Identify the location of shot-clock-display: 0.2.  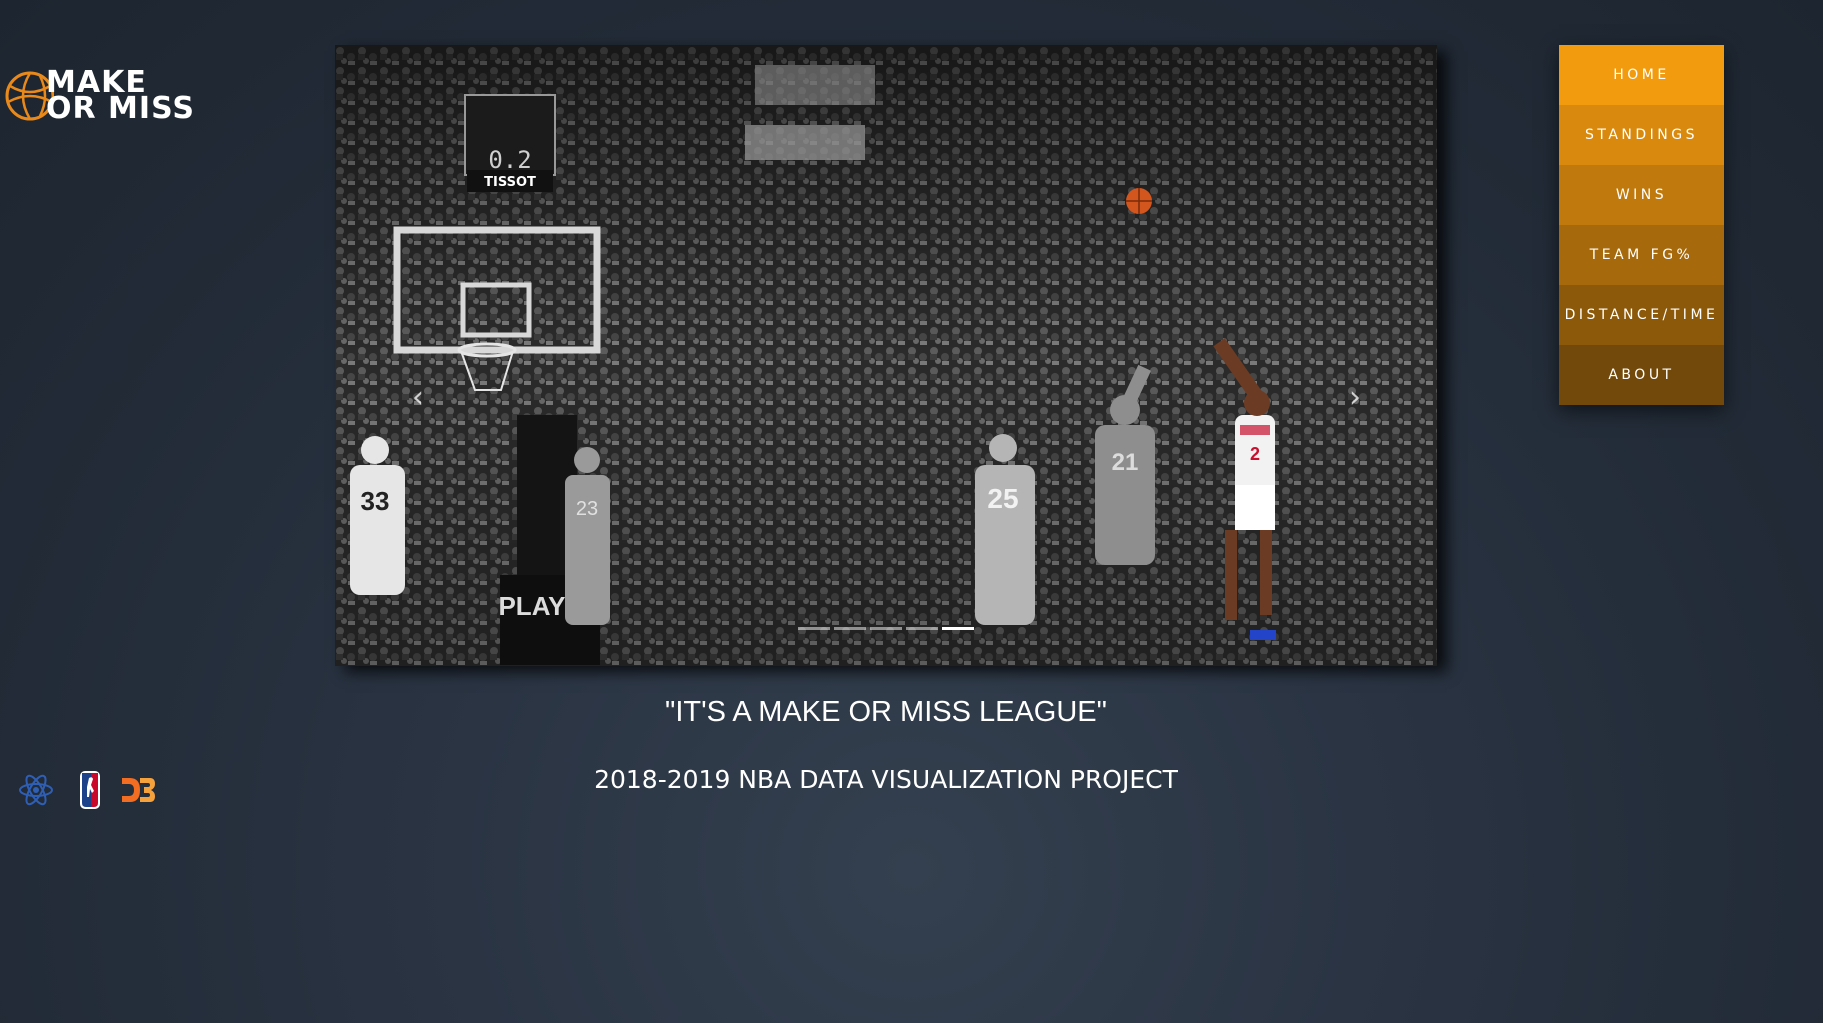
(509, 160).